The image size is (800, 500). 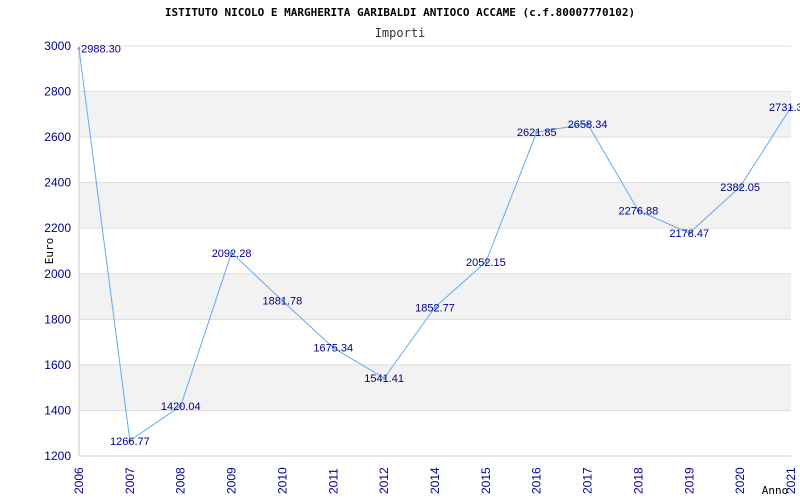 I want to click on y-tick-label: 2800, so click(x=57, y=92).